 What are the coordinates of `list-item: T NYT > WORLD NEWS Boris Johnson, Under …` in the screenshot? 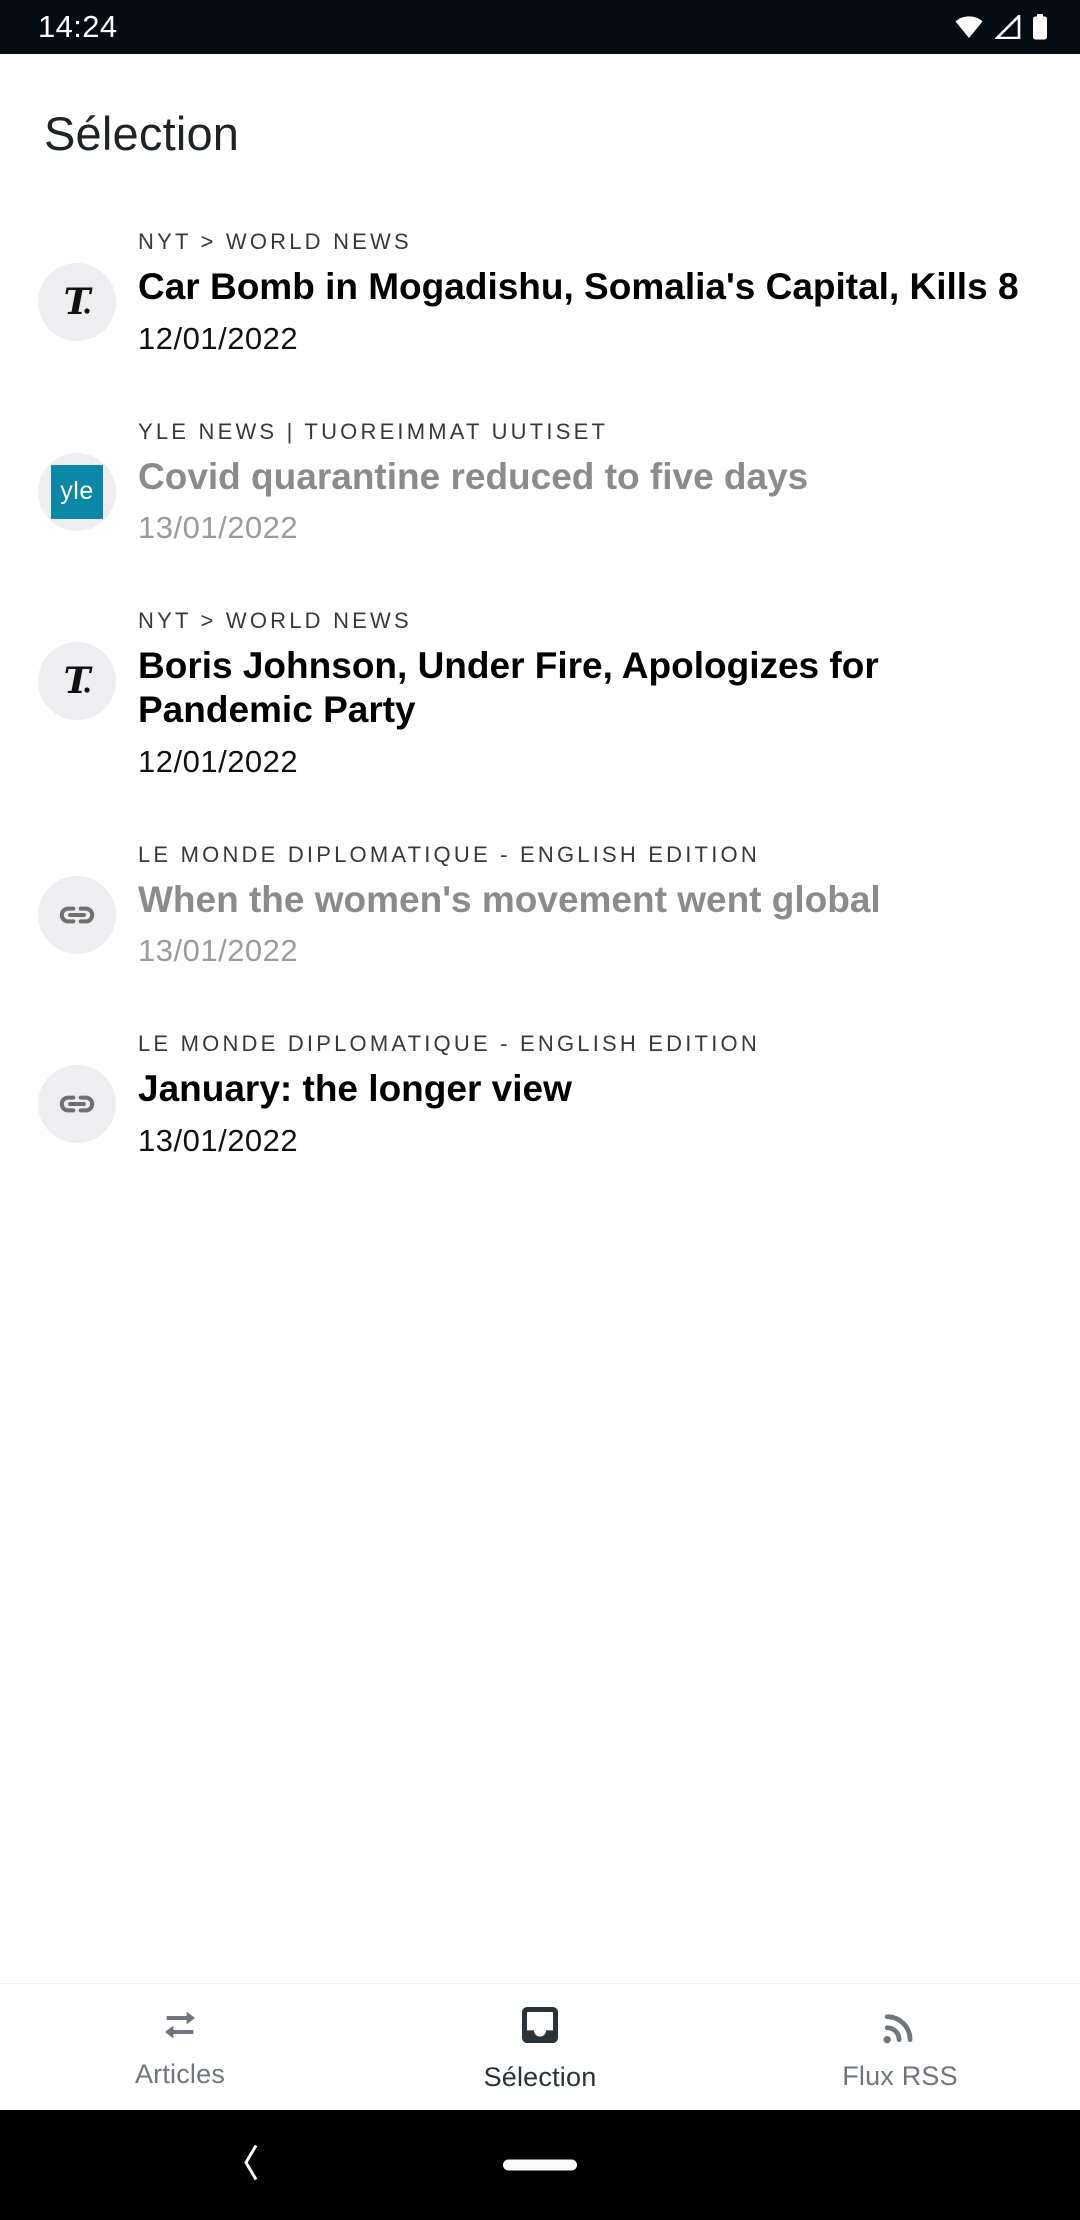 It's located at (540, 688).